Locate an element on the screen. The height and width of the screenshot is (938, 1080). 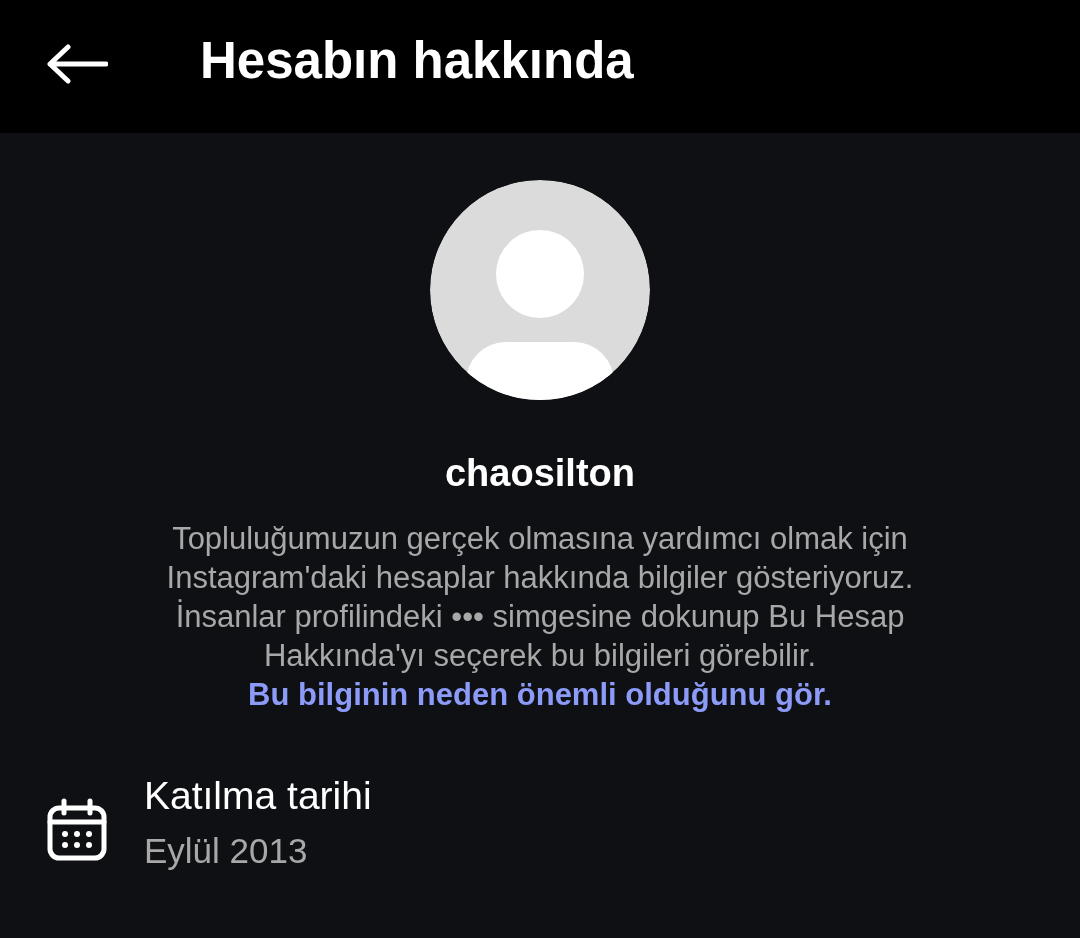
learn-more-link: Bu bilginin neden önemli olduğunu gör. is located at coordinates (540, 694).